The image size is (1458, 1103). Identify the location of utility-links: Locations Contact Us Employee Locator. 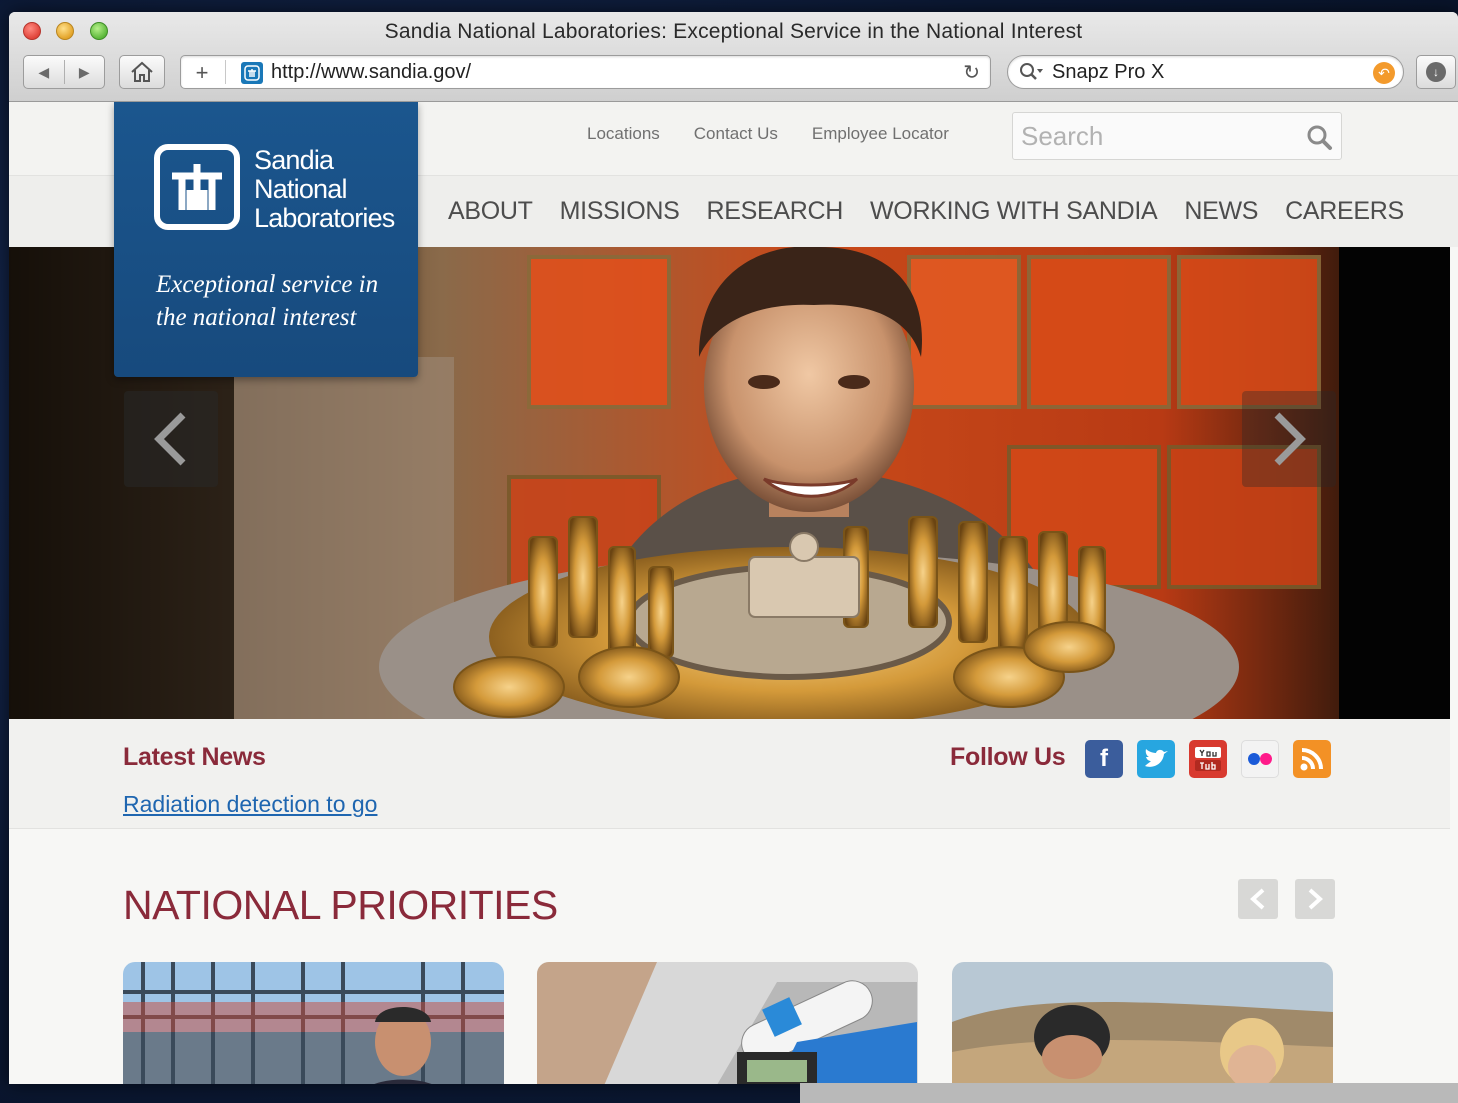
(768, 134).